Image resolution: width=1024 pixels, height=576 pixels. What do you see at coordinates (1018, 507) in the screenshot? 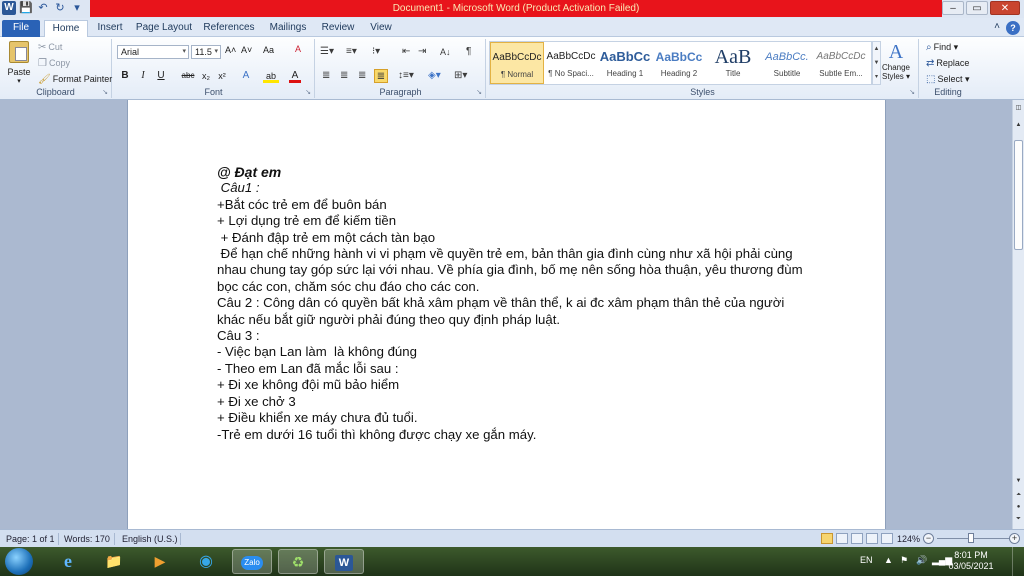
I see `browse-object-icon: ●` at bounding box center [1018, 507].